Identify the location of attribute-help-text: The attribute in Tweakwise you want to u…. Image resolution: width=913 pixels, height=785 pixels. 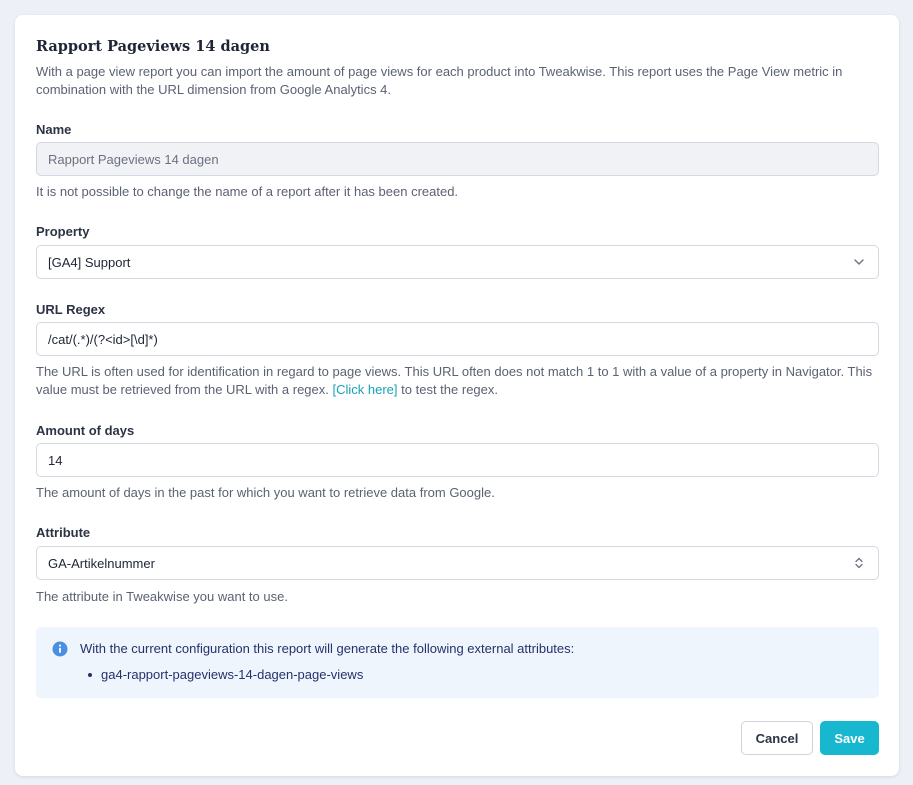
(162, 596).